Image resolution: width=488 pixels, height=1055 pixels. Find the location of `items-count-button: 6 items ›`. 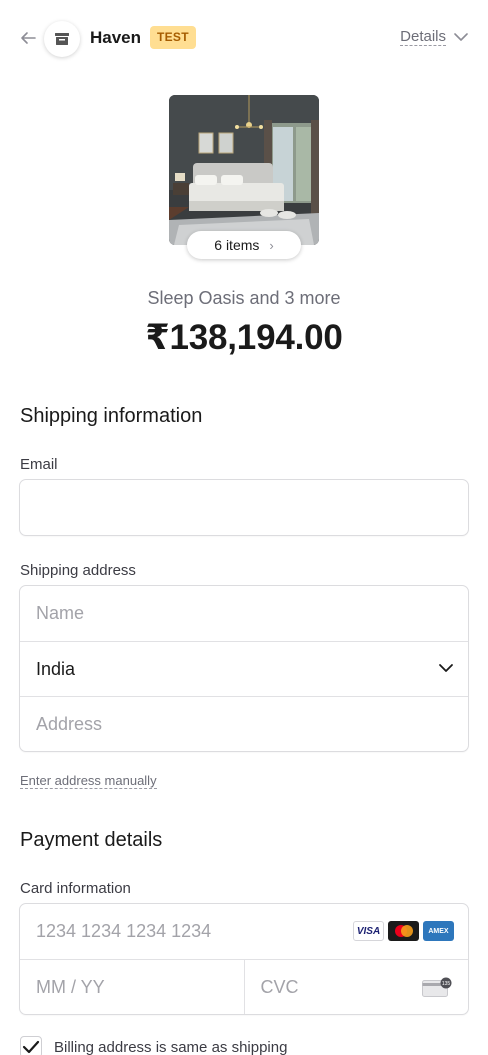

items-count-button: 6 items › is located at coordinates (244, 245).